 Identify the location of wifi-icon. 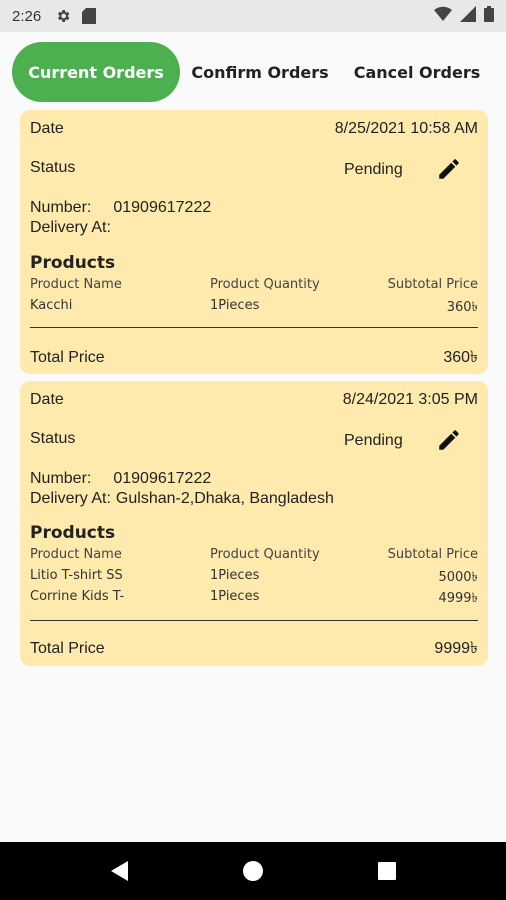
(443, 16).